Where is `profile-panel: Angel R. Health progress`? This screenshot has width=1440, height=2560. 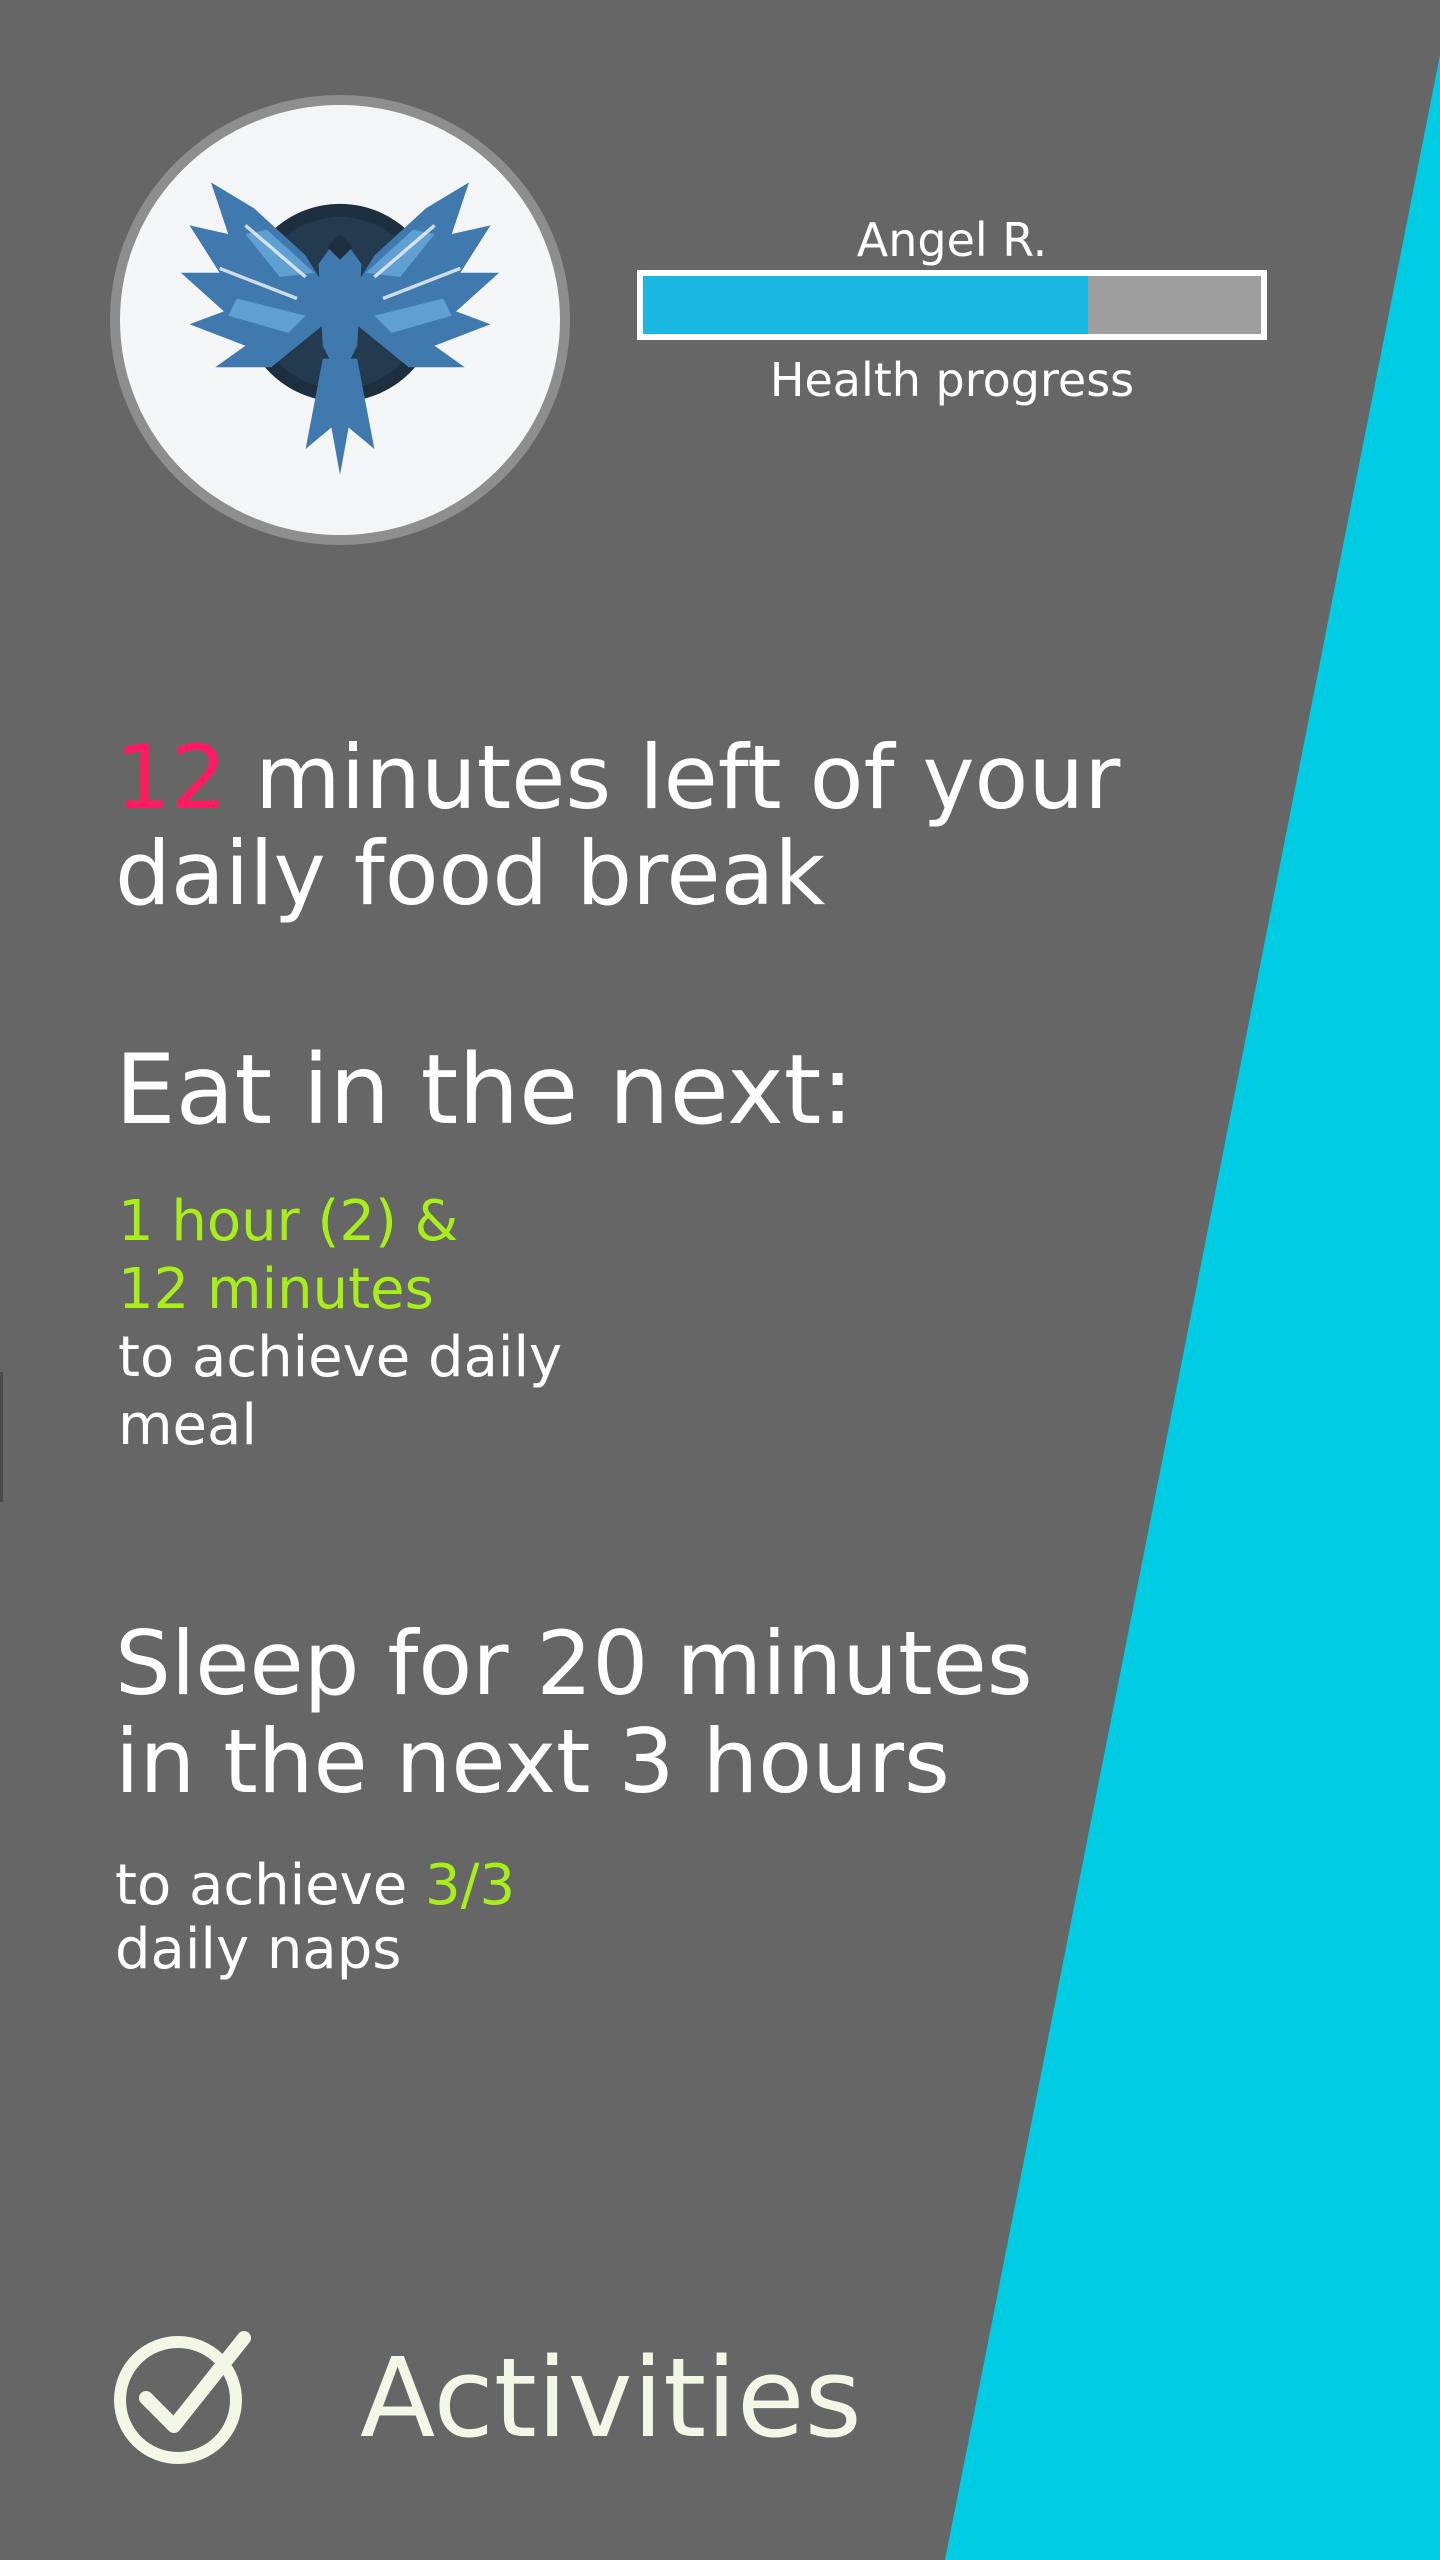
profile-panel: Angel R. Health progress is located at coordinates (952, 310).